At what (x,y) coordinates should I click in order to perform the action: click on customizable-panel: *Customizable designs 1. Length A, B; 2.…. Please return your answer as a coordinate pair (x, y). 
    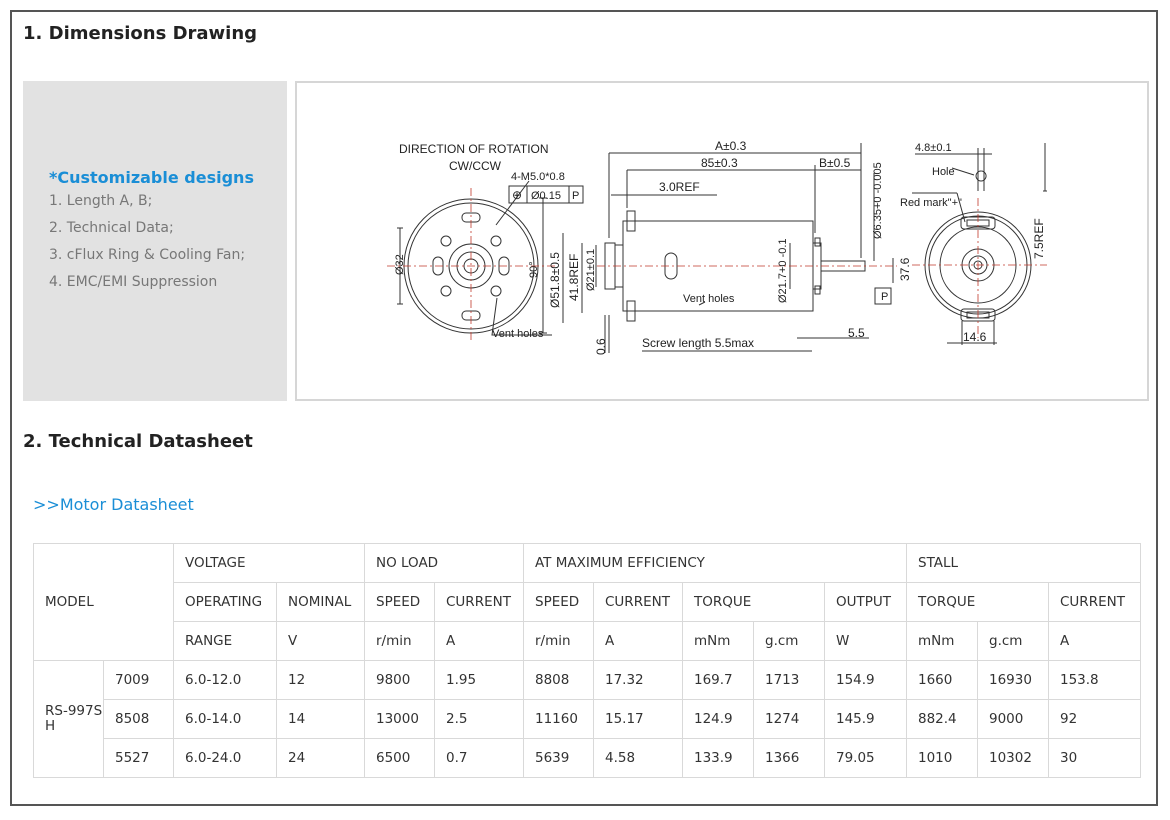
    Looking at the image, I should click on (155, 241).